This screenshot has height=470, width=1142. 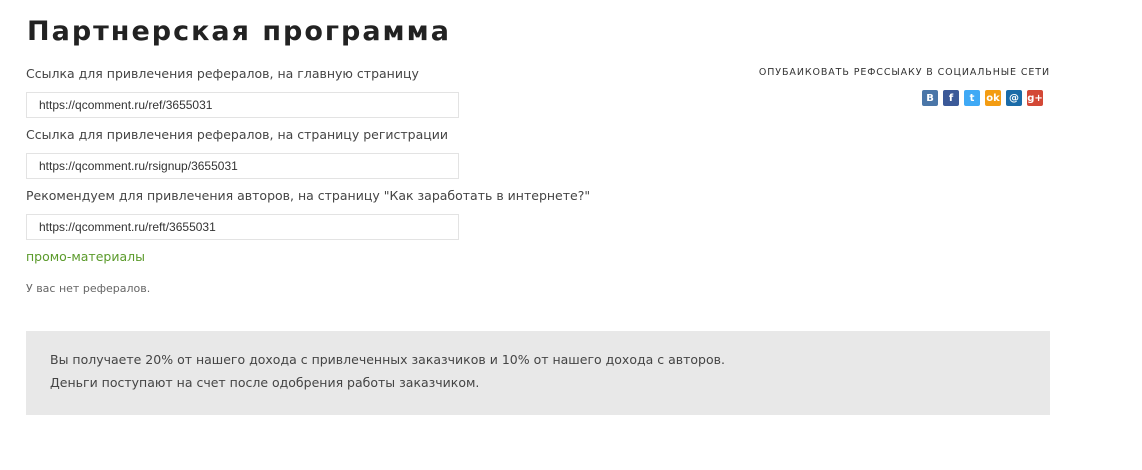 What do you see at coordinates (242, 105) in the screenshot?
I see `main-page-link-input` at bounding box center [242, 105].